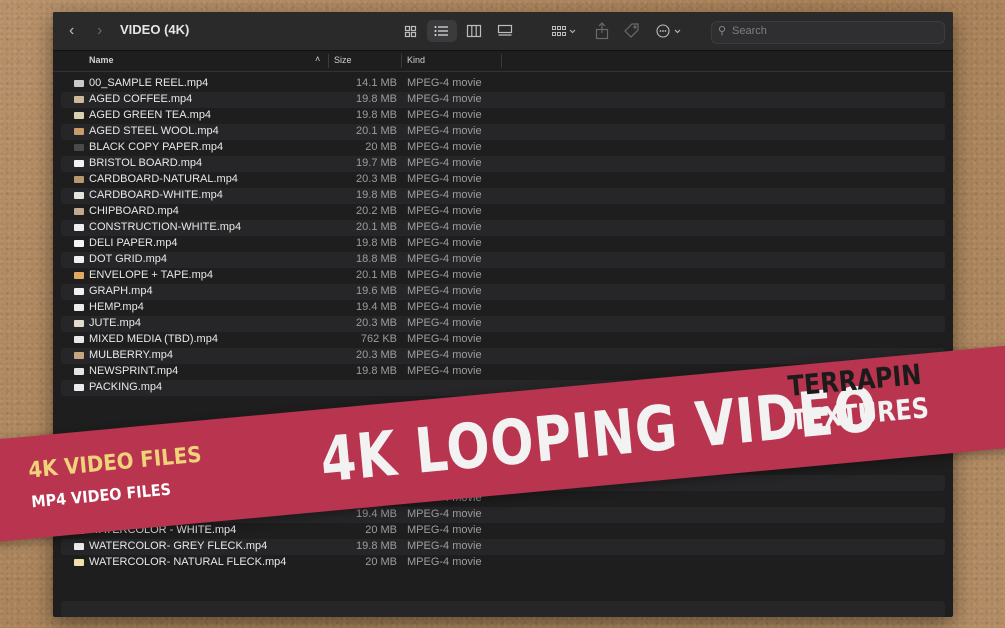  Describe the element at coordinates (503, 340) in the screenshot. I see `file-row: MIXED MEDIA (TBD).mp4 762 KB MPEG-4 movie` at that location.